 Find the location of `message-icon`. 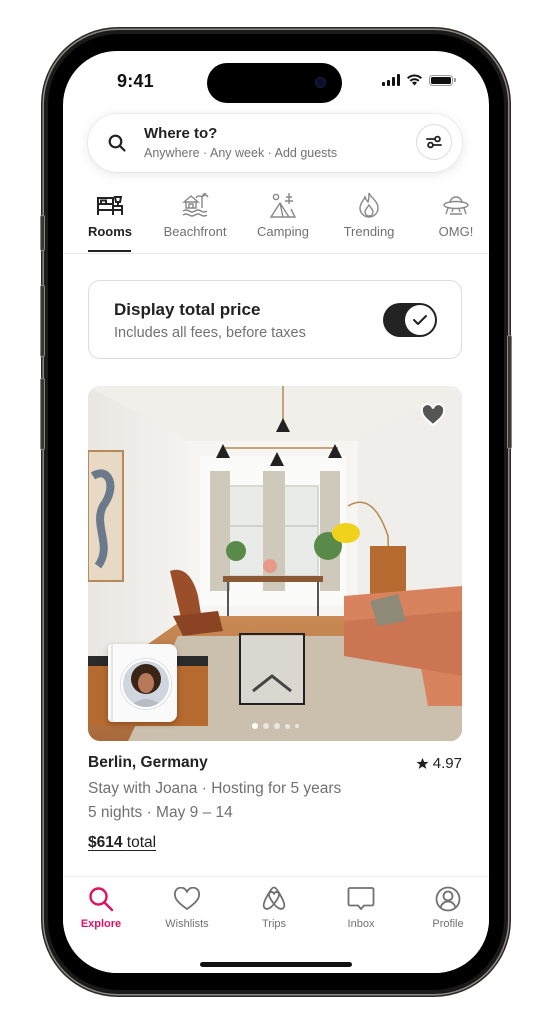

message-icon is located at coordinates (361, 898).